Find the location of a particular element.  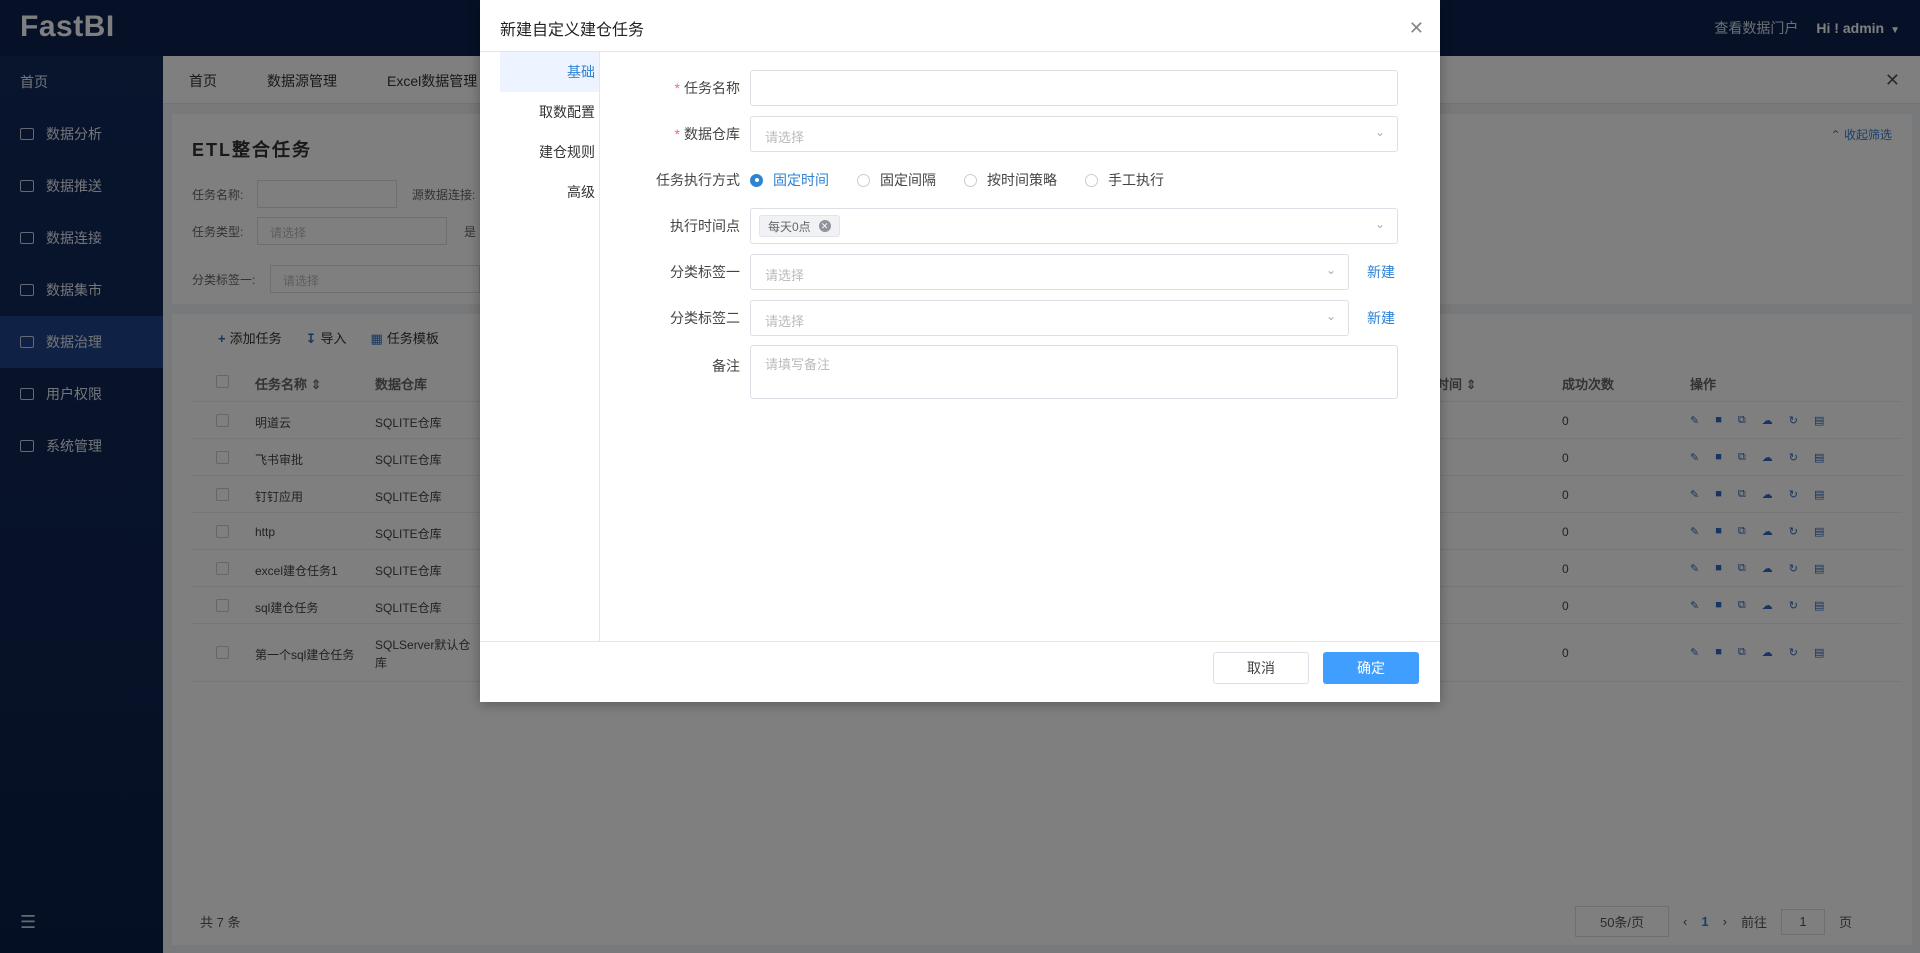

radio-fixed-time: 固定时间 is located at coordinates (789, 180).